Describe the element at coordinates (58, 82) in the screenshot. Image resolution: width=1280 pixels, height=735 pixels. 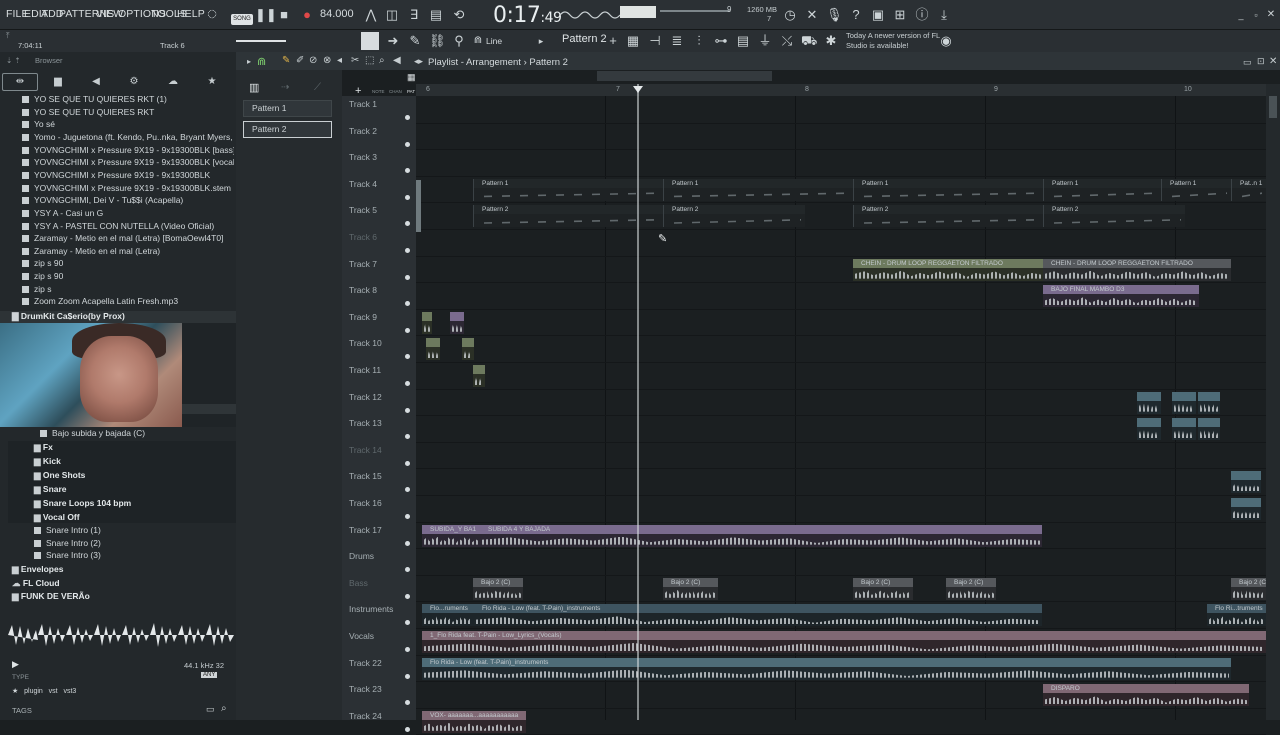
I see `browser-files-icon: ▆` at that location.